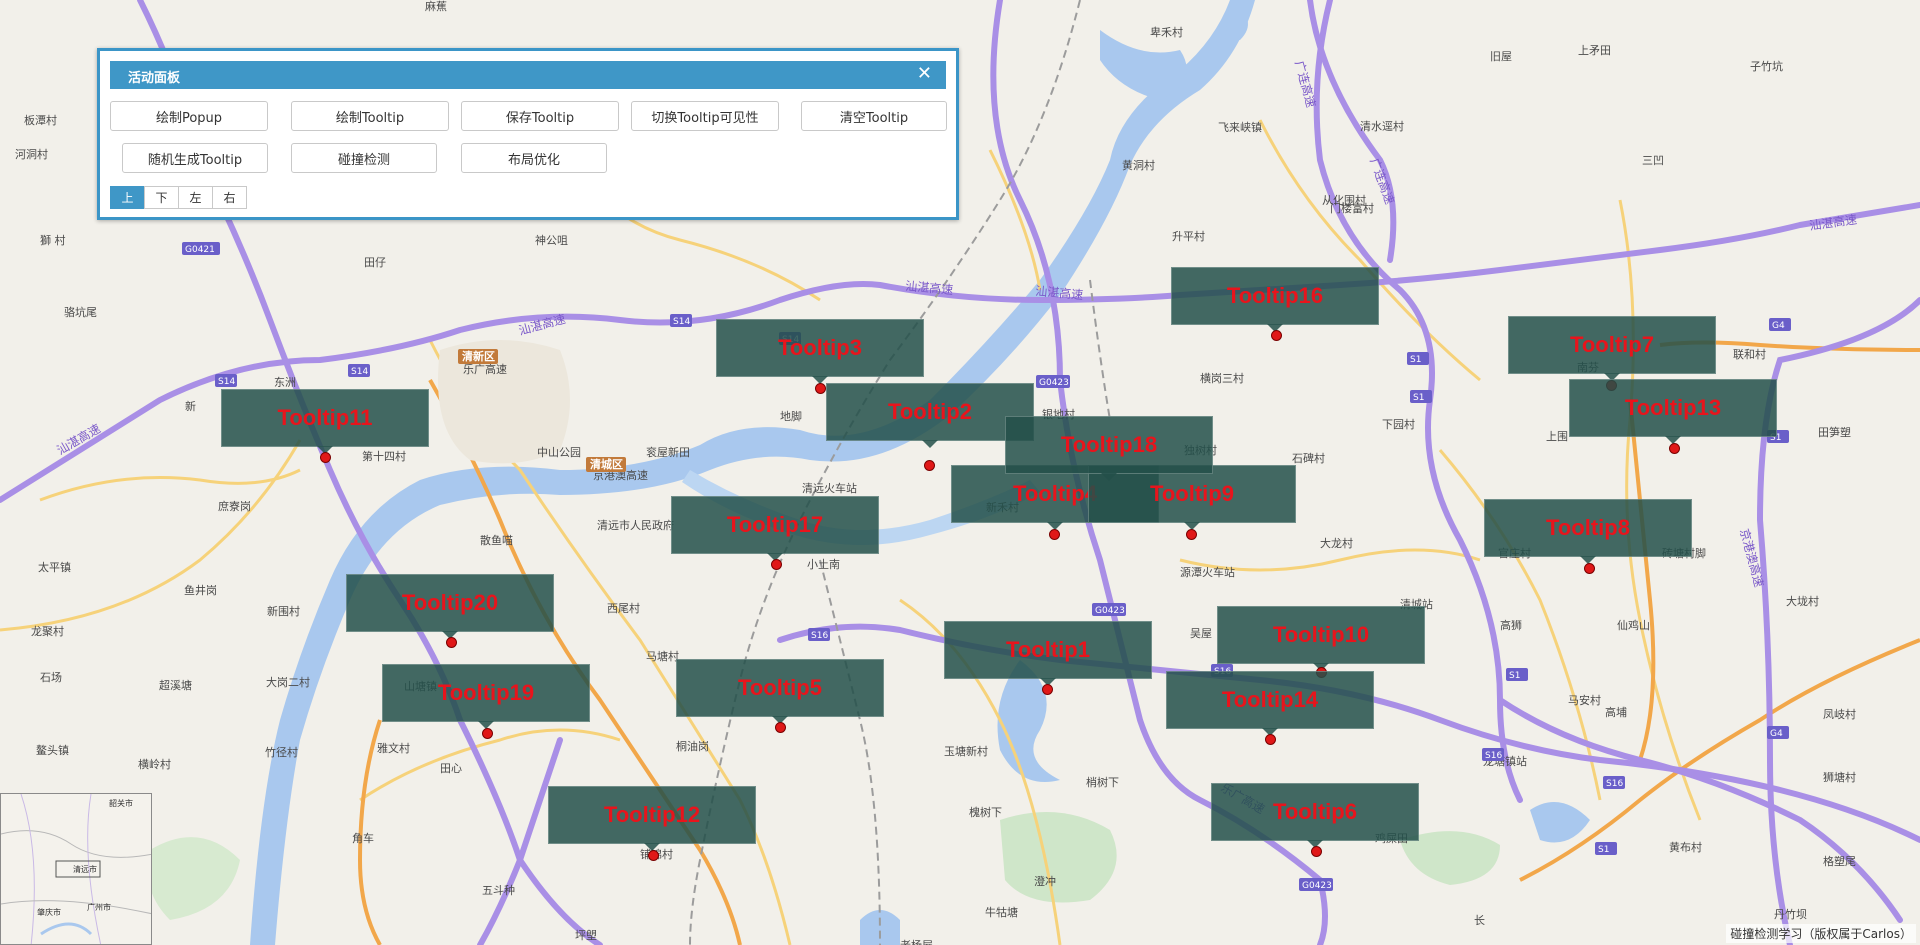  I want to click on map-tooltip: Tooltip1, so click(1048, 653).